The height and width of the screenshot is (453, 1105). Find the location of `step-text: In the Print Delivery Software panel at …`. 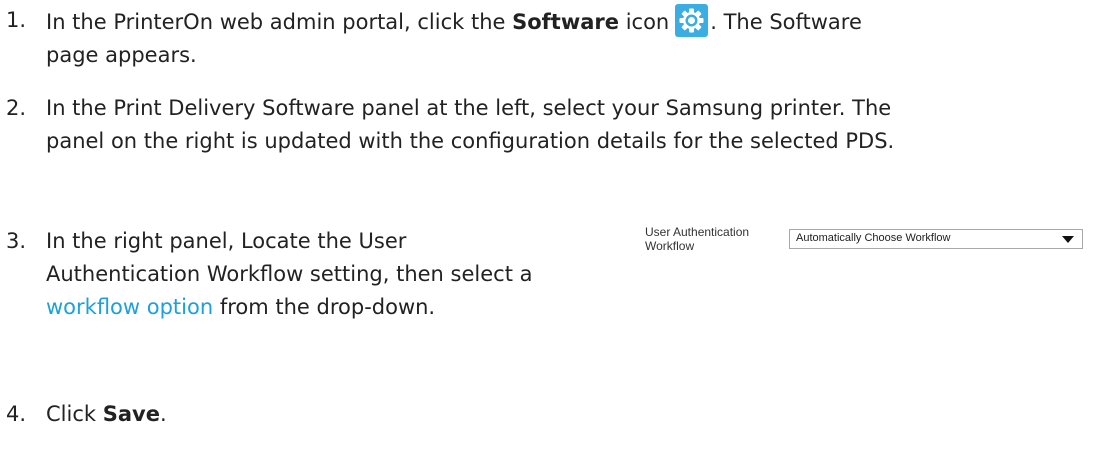

step-text: In the Print Delivery Software panel at … is located at coordinates (469, 108).